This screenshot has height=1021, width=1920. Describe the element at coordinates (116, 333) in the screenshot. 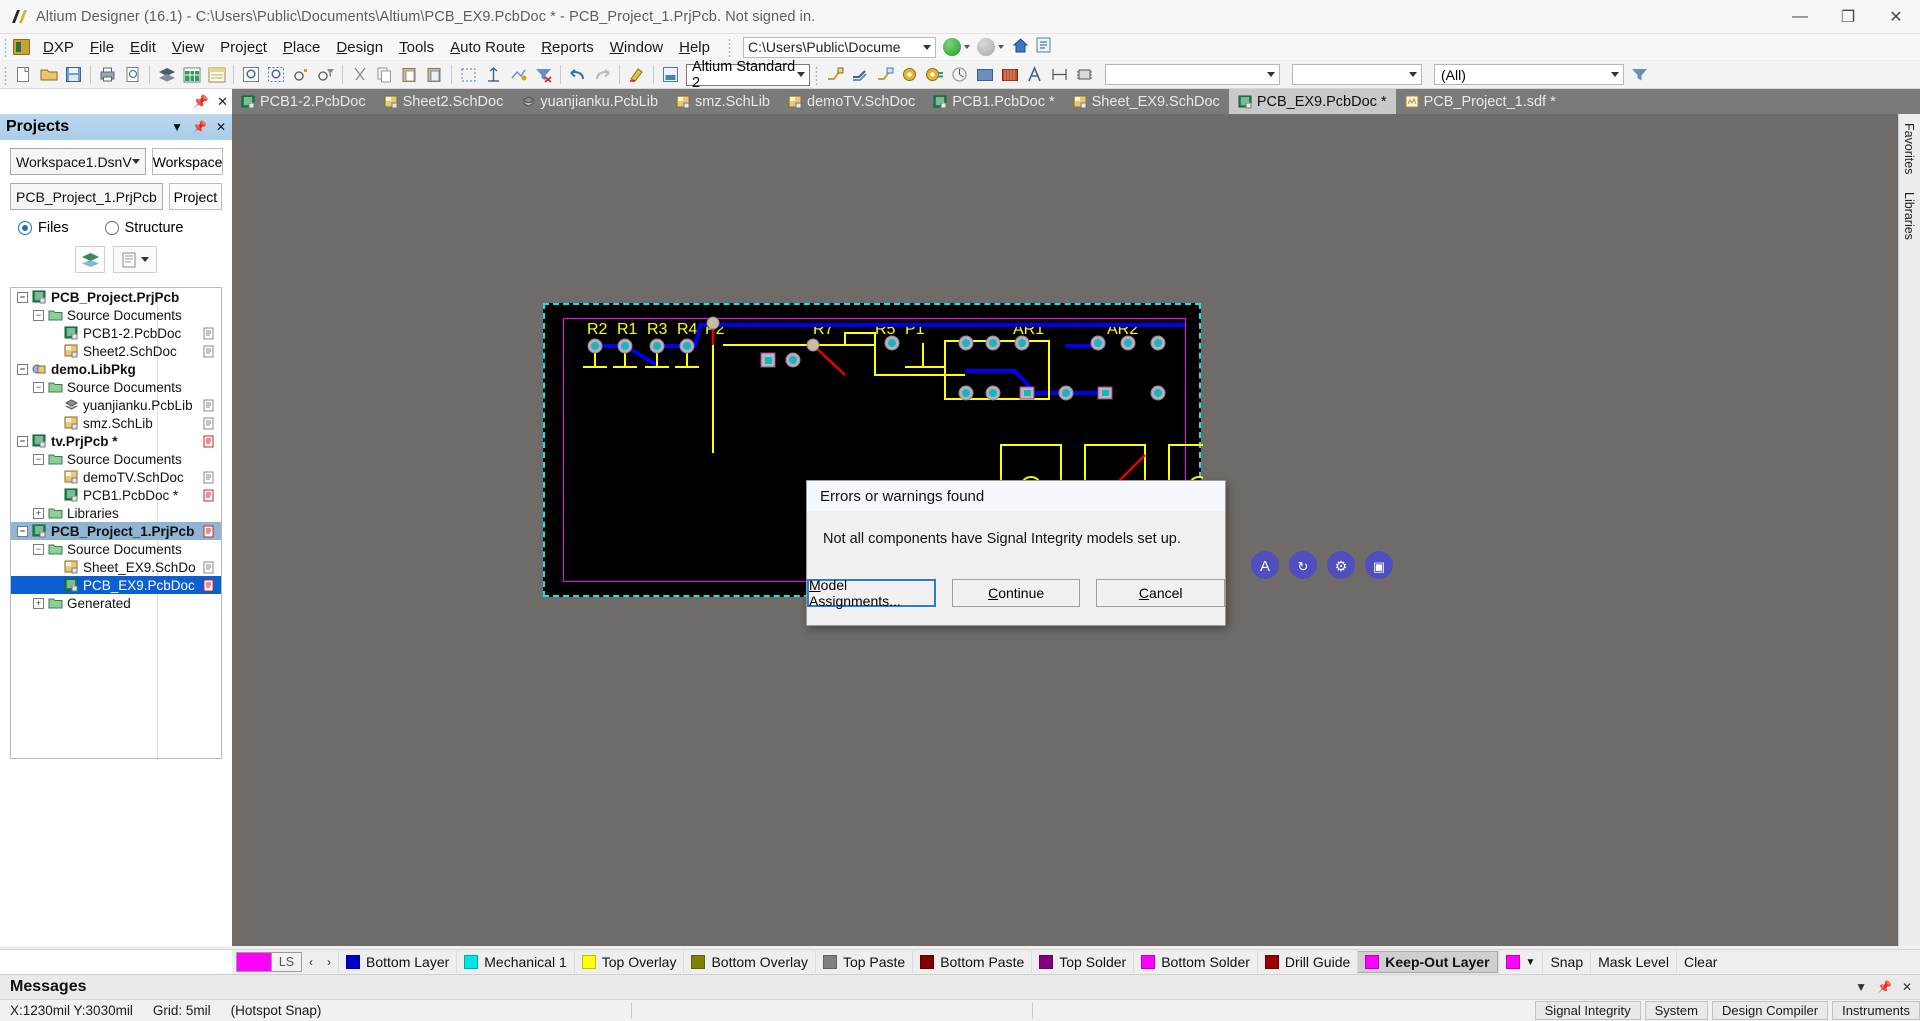

I see `tree-node: PCB1-2.PcbDoc` at that location.